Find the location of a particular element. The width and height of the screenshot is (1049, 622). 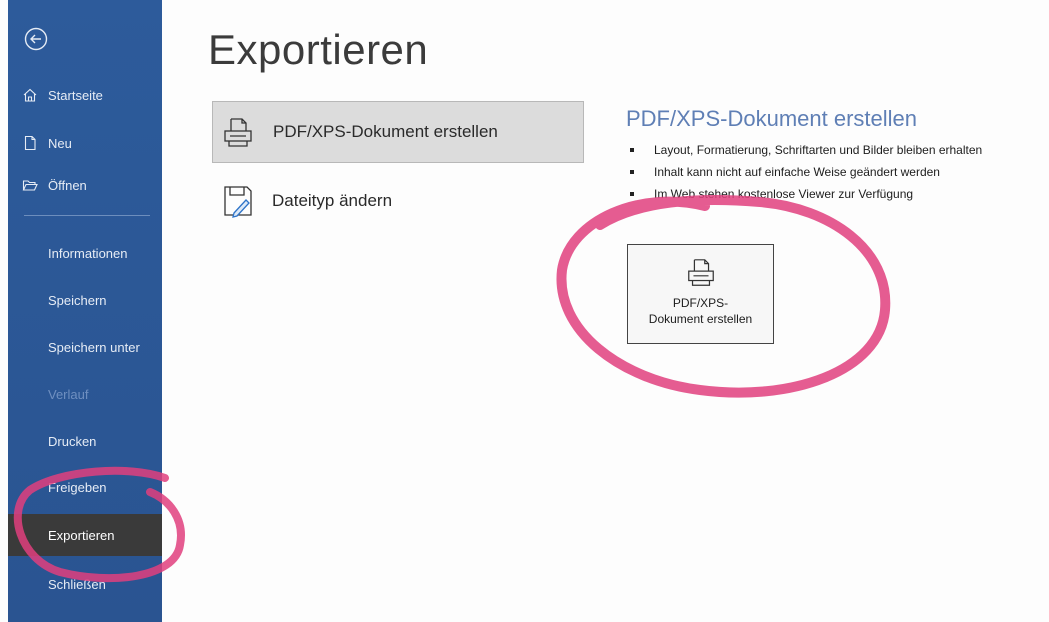

create-button-label-line1: PDF/XPS- is located at coordinates (700, 303).